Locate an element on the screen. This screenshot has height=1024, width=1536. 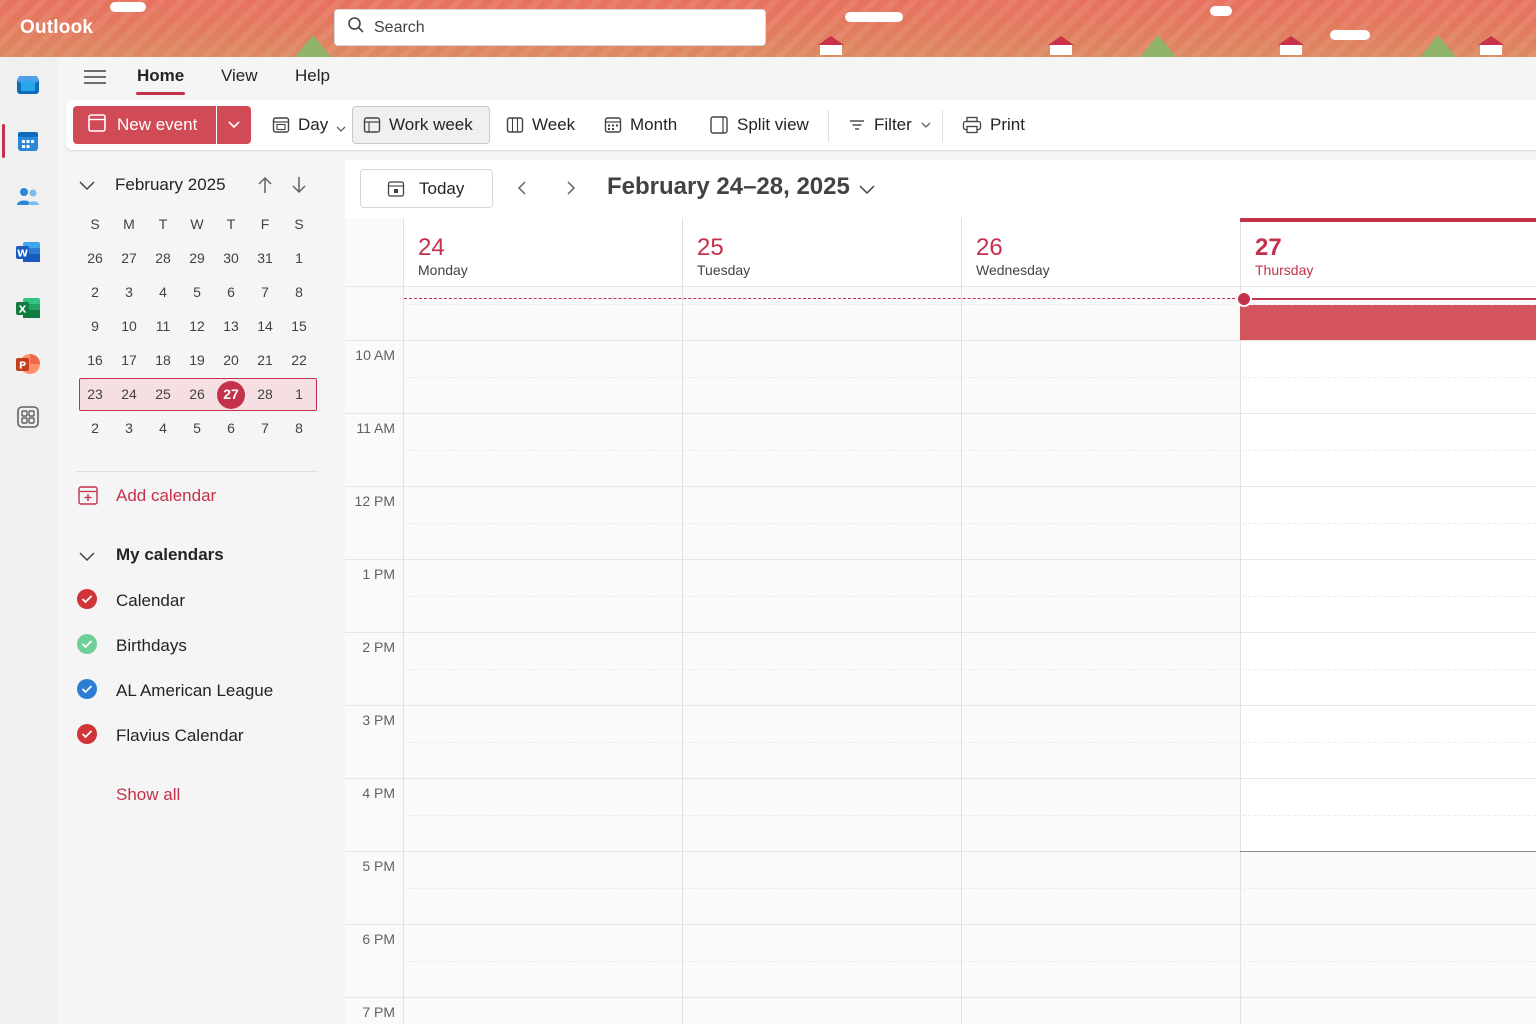
mini-calendar-title: February 2025 is located at coordinates (170, 185).